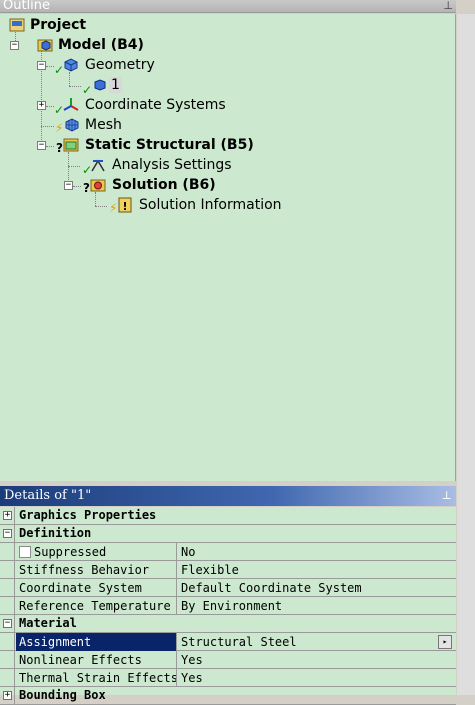 Image resolution: width=475 pixels, height=705 pixels. I want to click on property-name: Assignment, so click(96, 642).